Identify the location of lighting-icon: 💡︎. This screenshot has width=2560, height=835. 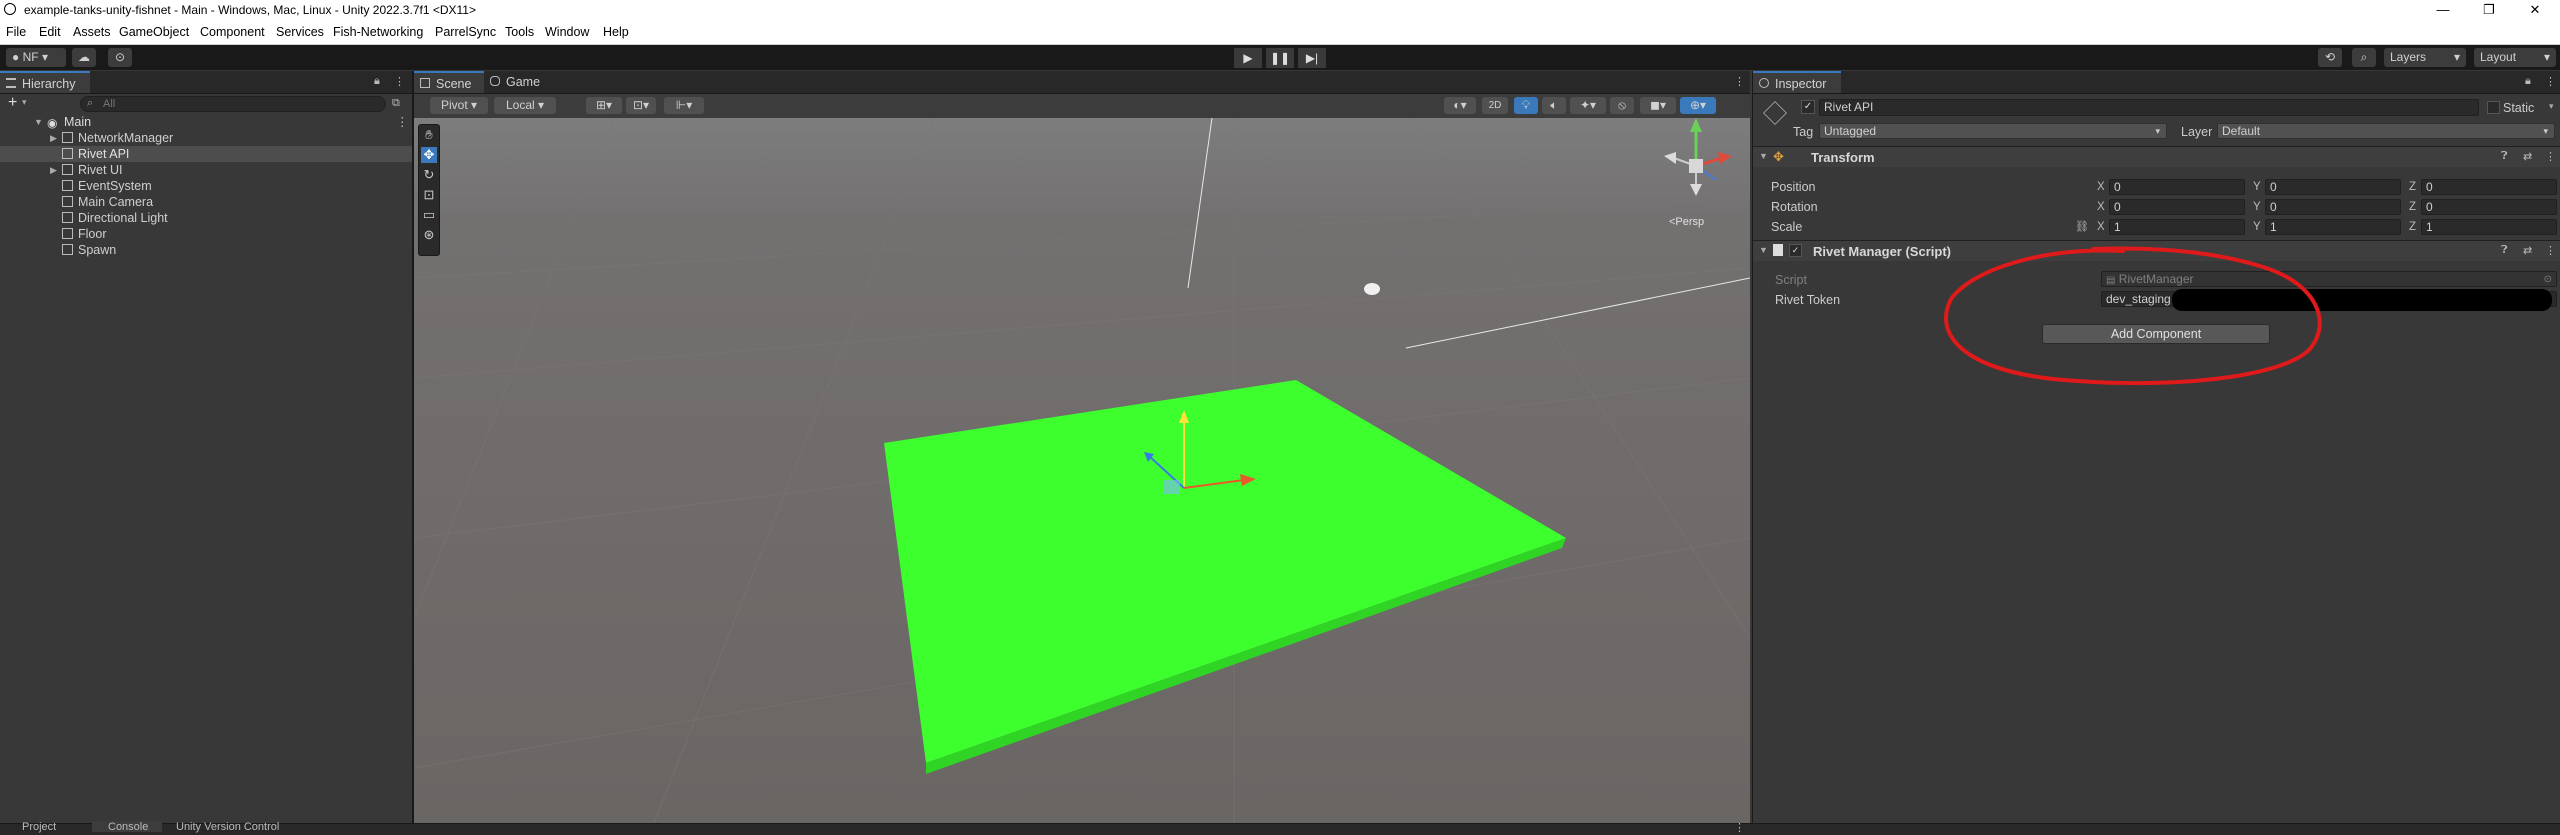
(1526, 105).